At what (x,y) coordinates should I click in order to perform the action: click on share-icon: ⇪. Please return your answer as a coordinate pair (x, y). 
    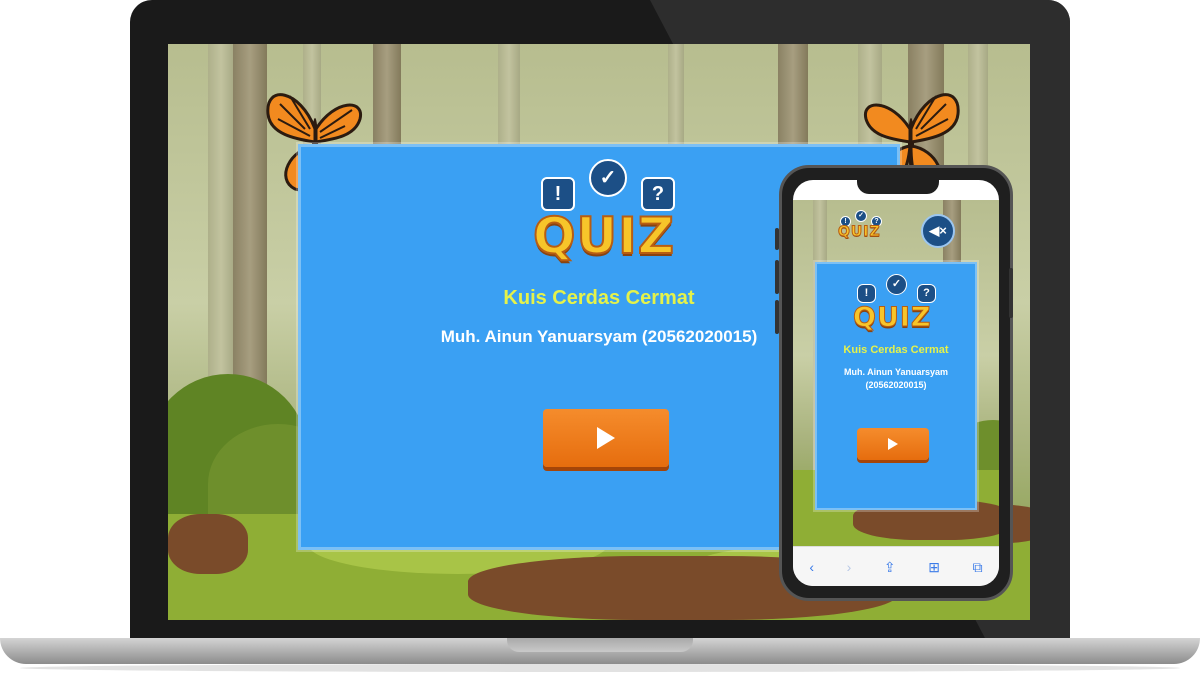
    Looking at the image, I should click on (890, 567).